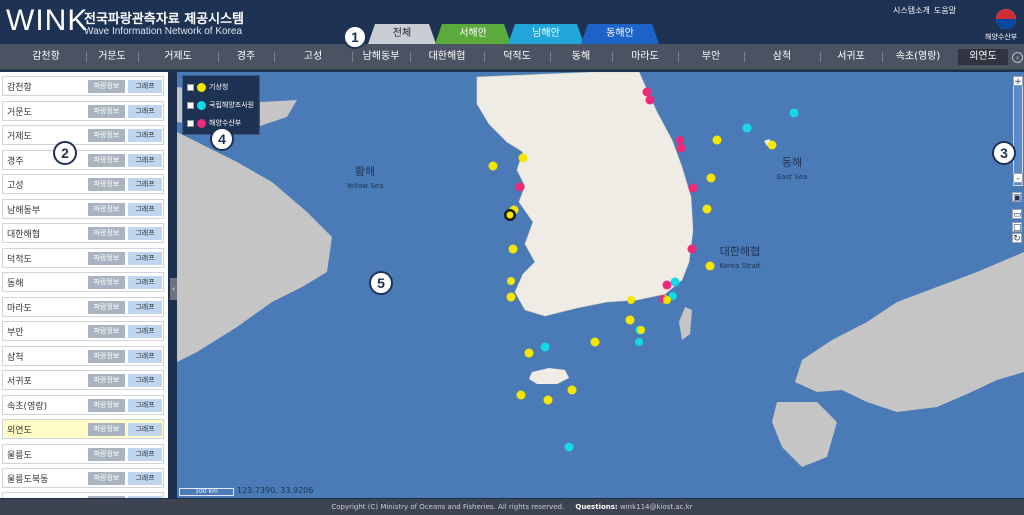 This screenshot has height=515, width=1024. I want to click on contact-email: wink114@kiost.ac.kr, so click(656, 507).